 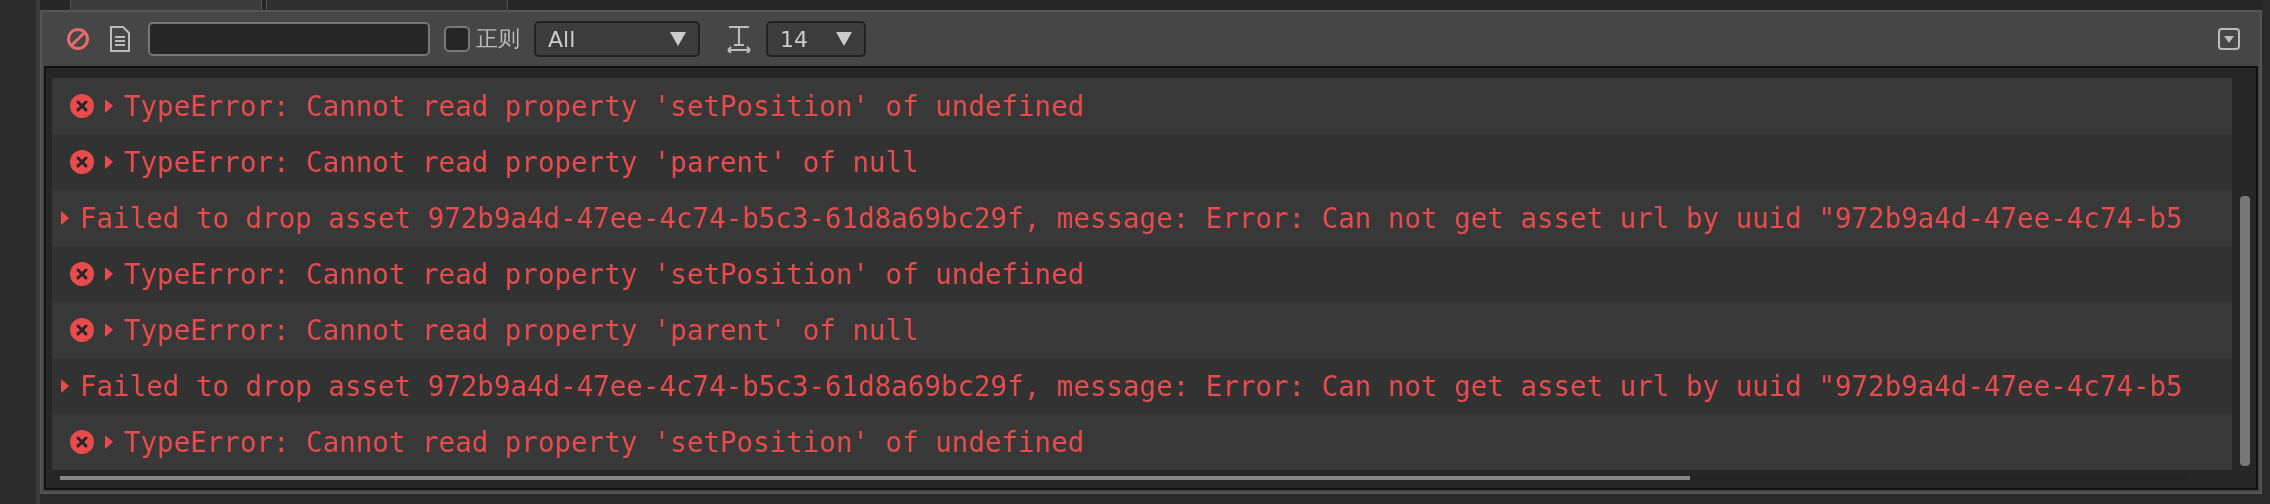 I want to click on horizontal-scrollbar, so click(x=1123, y=478).